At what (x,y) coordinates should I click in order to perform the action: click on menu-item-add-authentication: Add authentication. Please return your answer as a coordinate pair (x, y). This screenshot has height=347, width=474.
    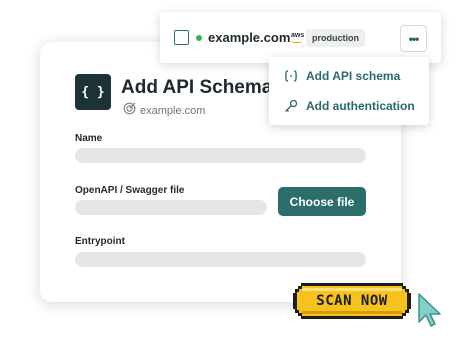
    Looking at the image, I should click on (349, 106).